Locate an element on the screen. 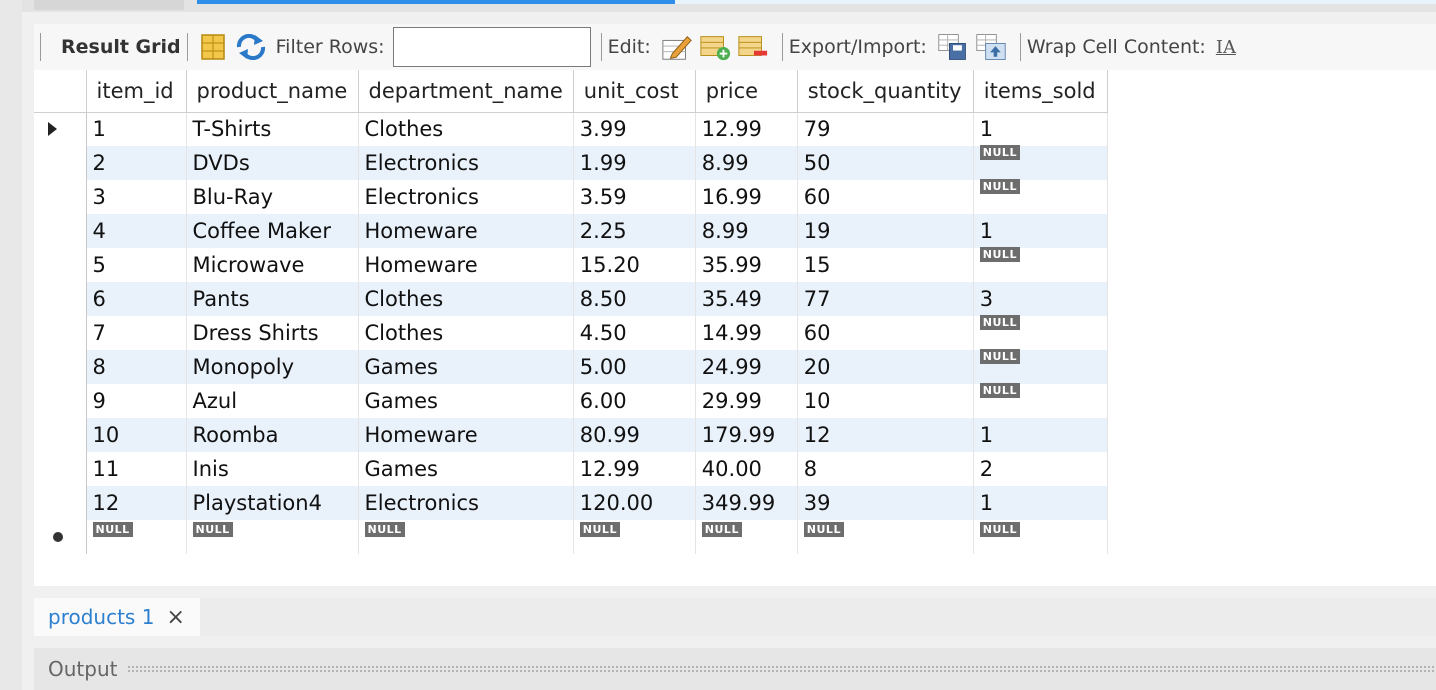  grid-cell: 50 is located at coordinates (885, 163).